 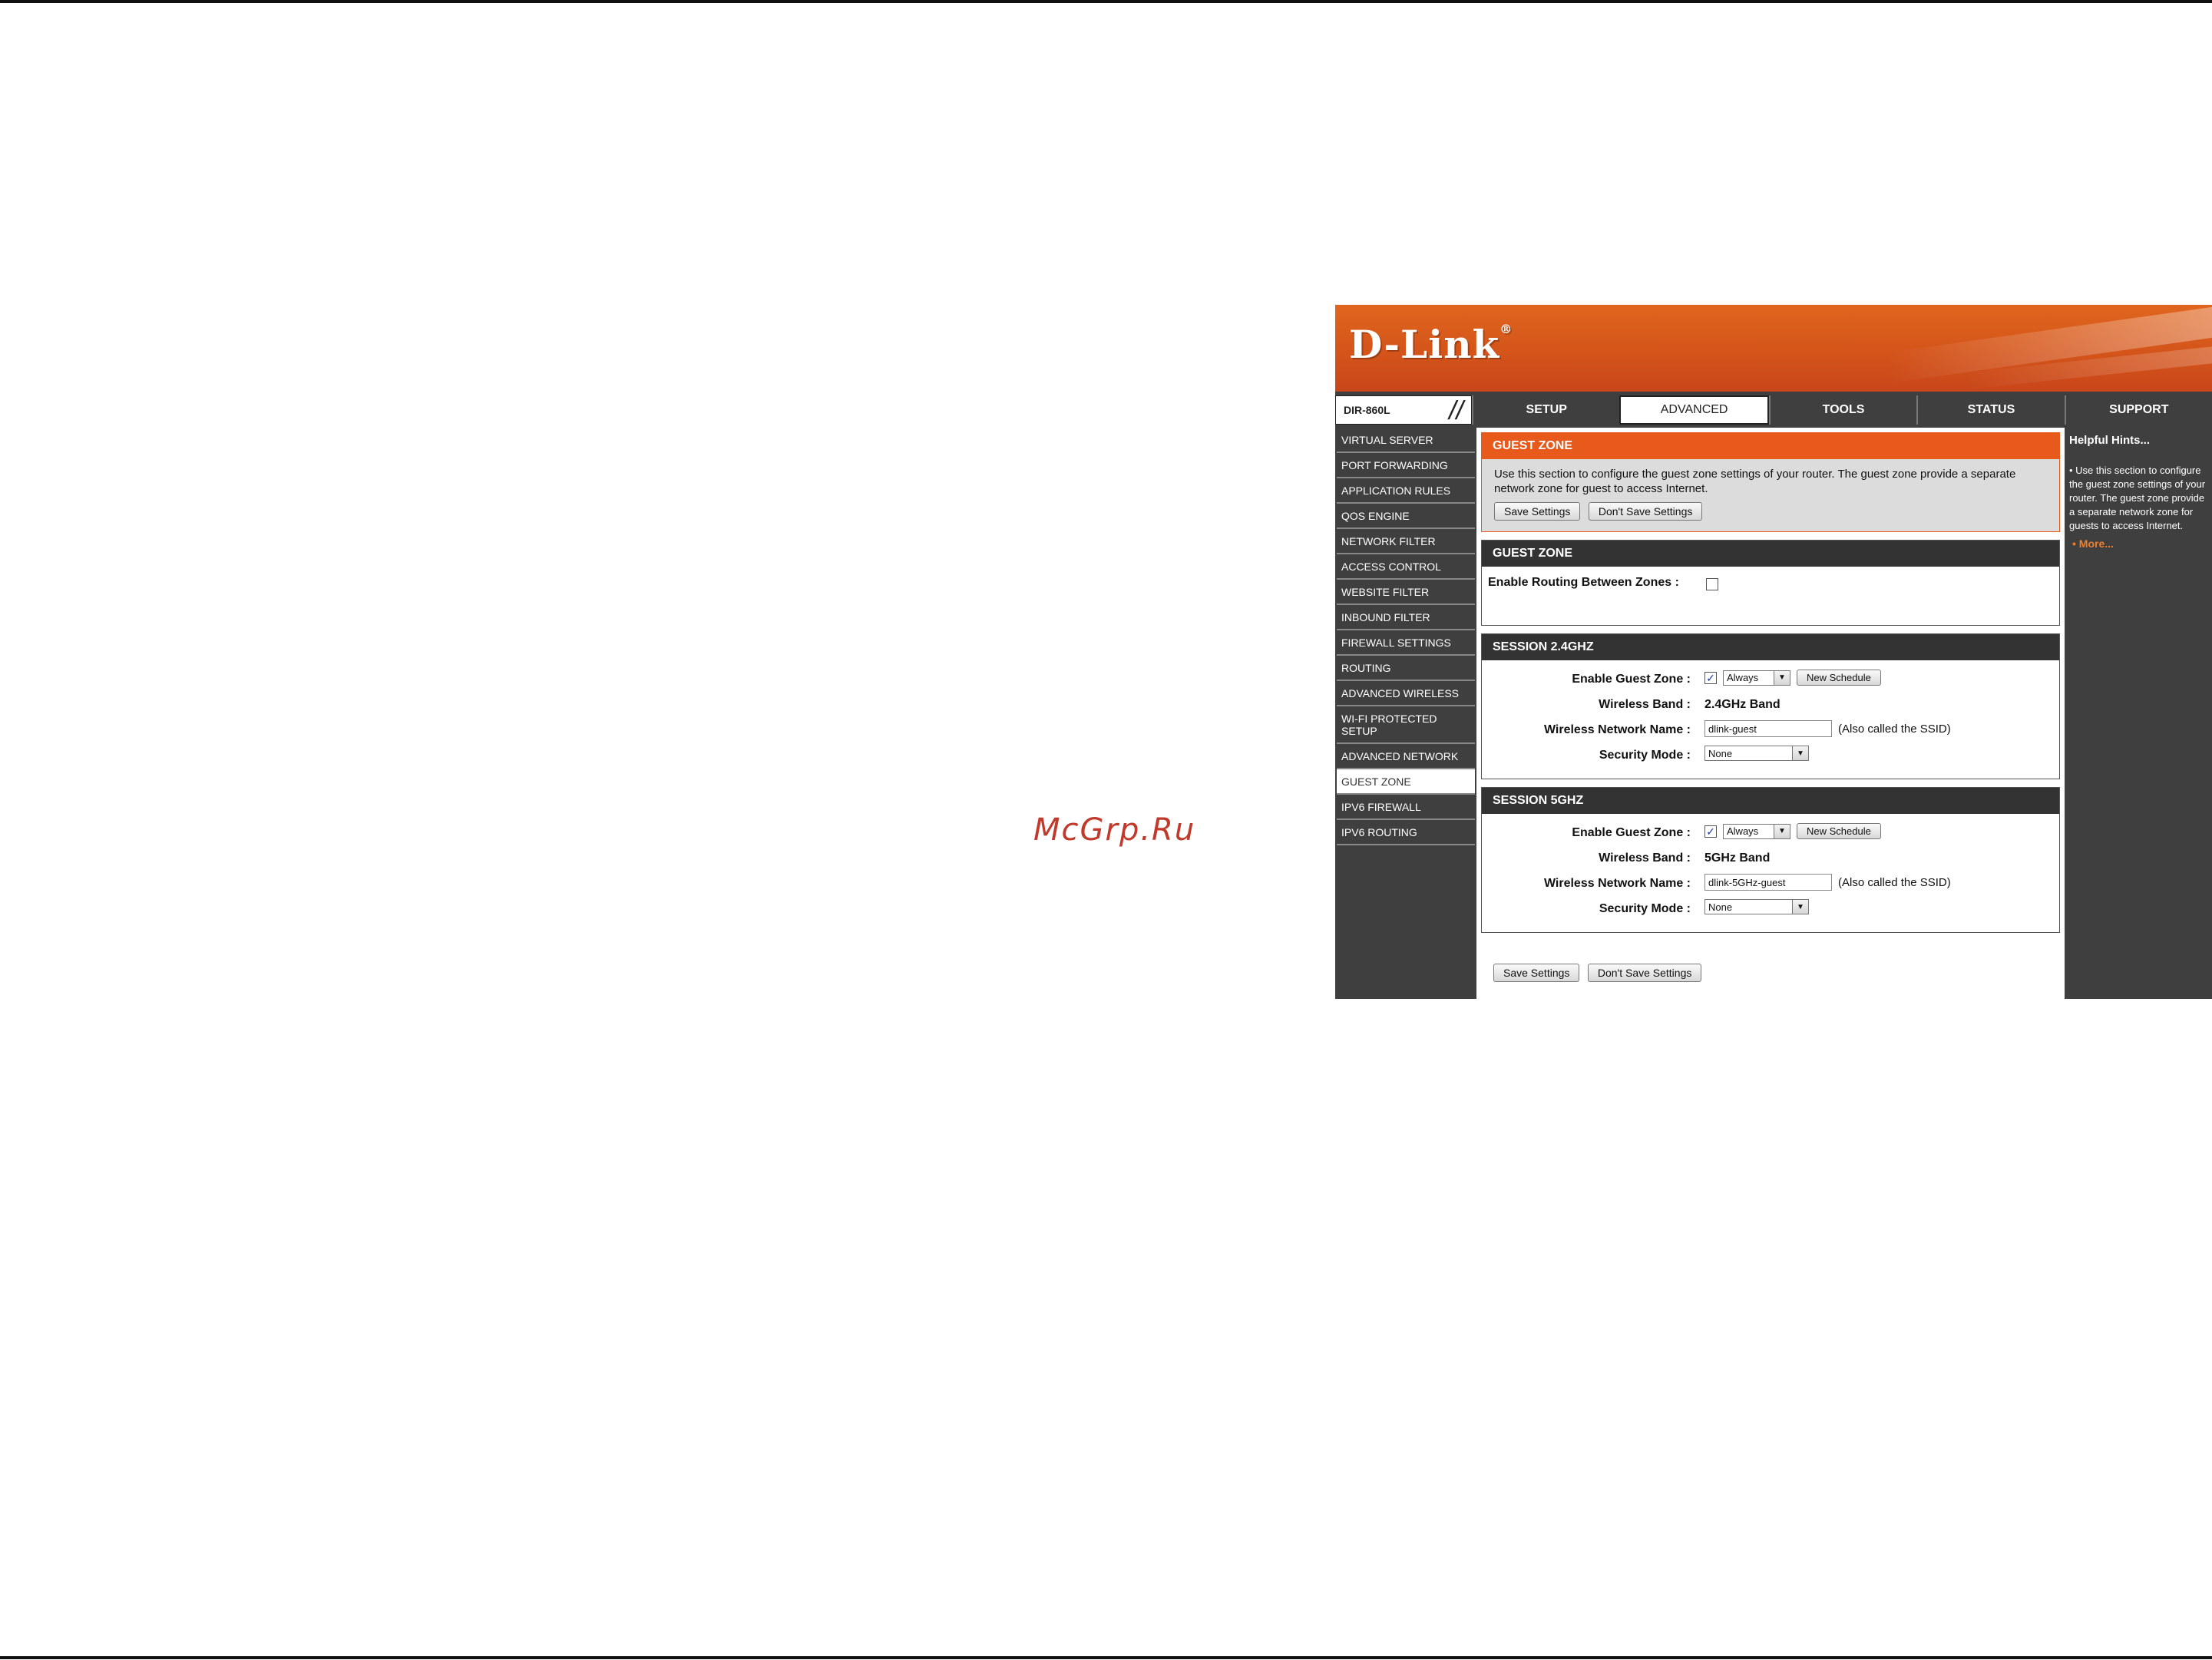 What do you see at coordinates (1406, 756) in the screenshot?
I see `sidebar-item-advanced-network: ADVANCED NETWORK` at bounding box center [1406, 756].